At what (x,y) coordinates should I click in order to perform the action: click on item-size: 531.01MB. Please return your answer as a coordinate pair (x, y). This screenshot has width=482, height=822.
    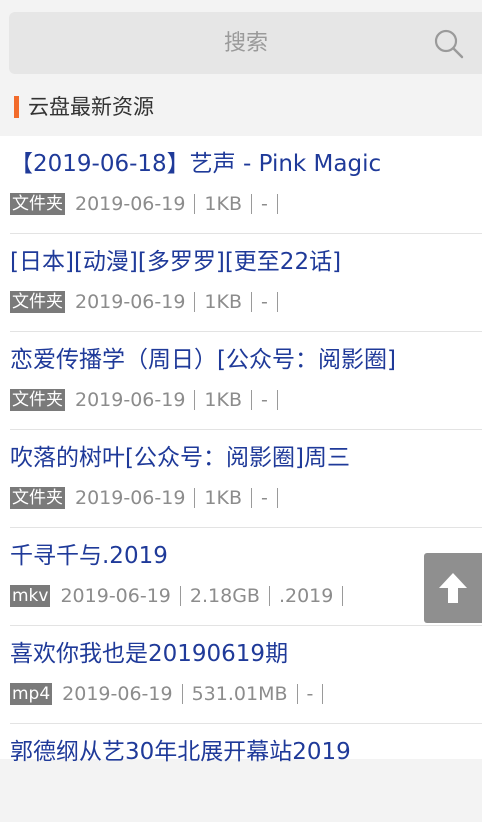
    Looking at the image, I should click on (239, 694).